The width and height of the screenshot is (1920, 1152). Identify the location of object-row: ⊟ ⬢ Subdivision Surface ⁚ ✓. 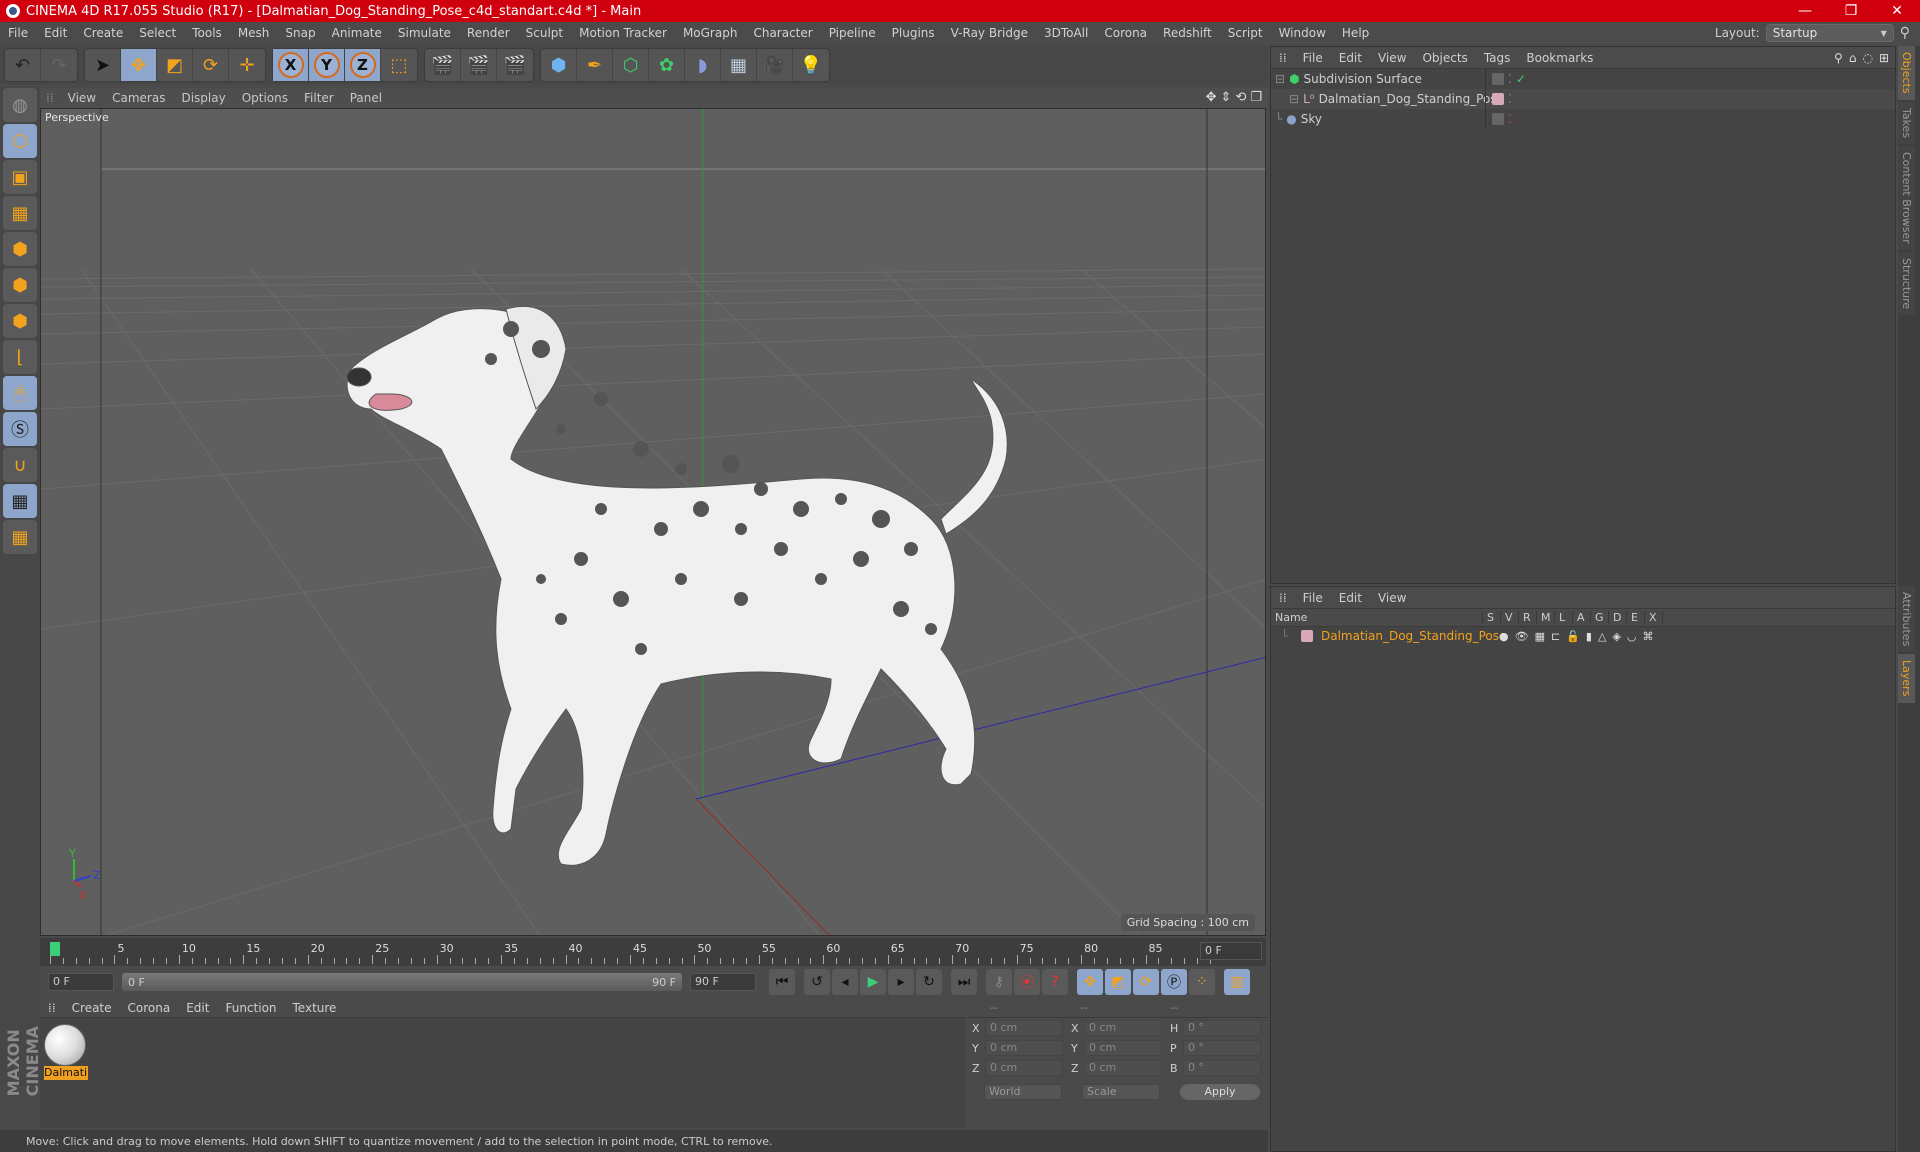
(1583, 79).